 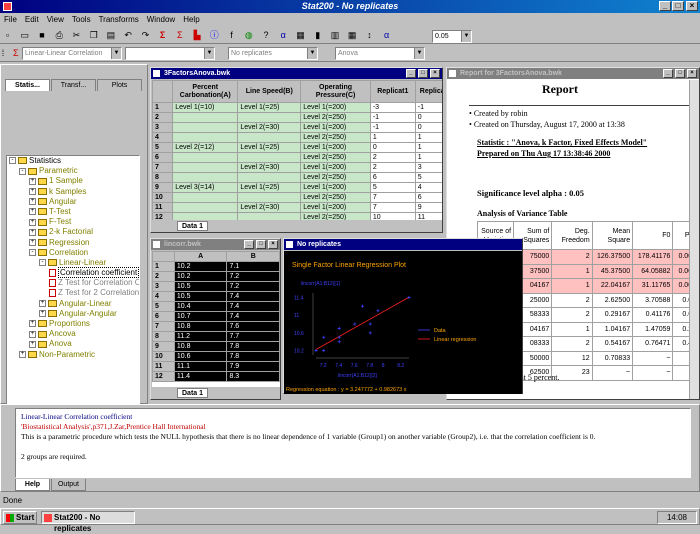 What do you see at coordinates (163, 216) in the screenshot?
I see `row-header: 12` at bounding box center [163, 216].